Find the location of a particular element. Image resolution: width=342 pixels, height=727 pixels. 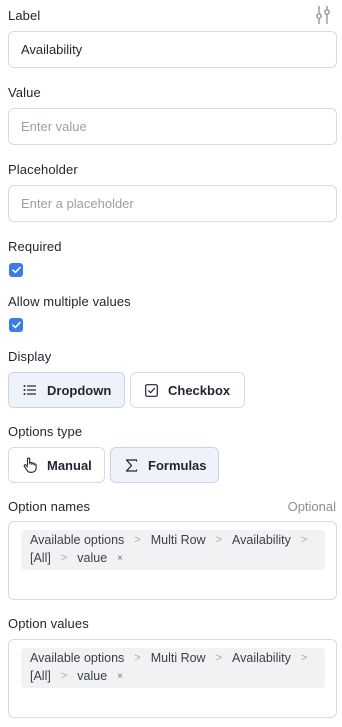

option-values-title: Option values is located at coordinates (48, 623).